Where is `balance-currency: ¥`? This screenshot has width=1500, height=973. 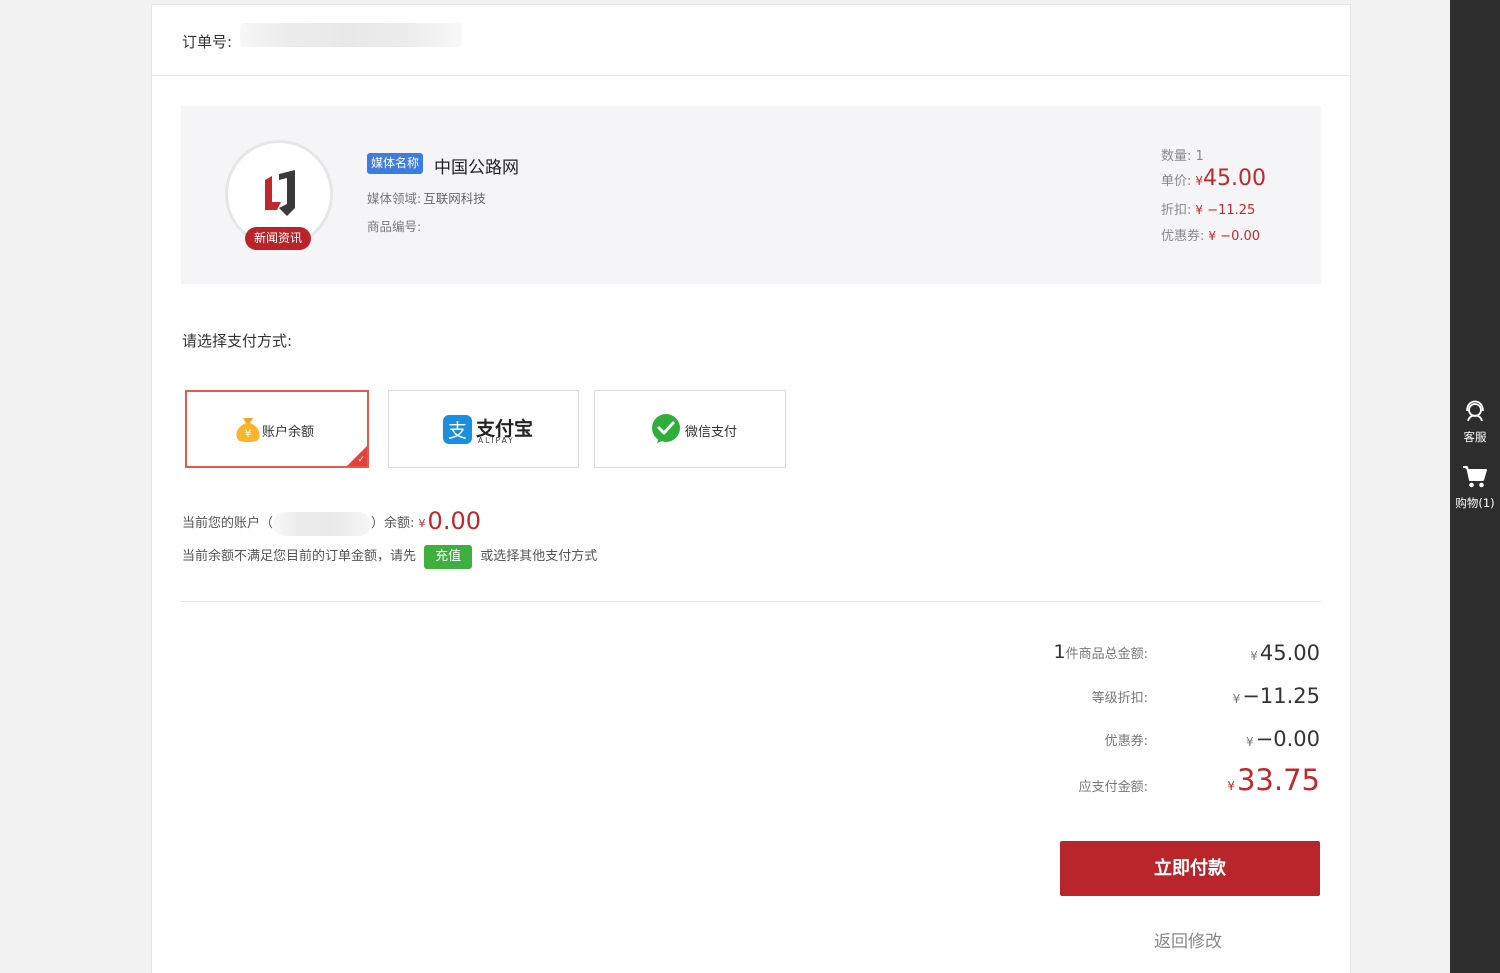
balance-currency: ¥ is located at coordinates (422, 523).